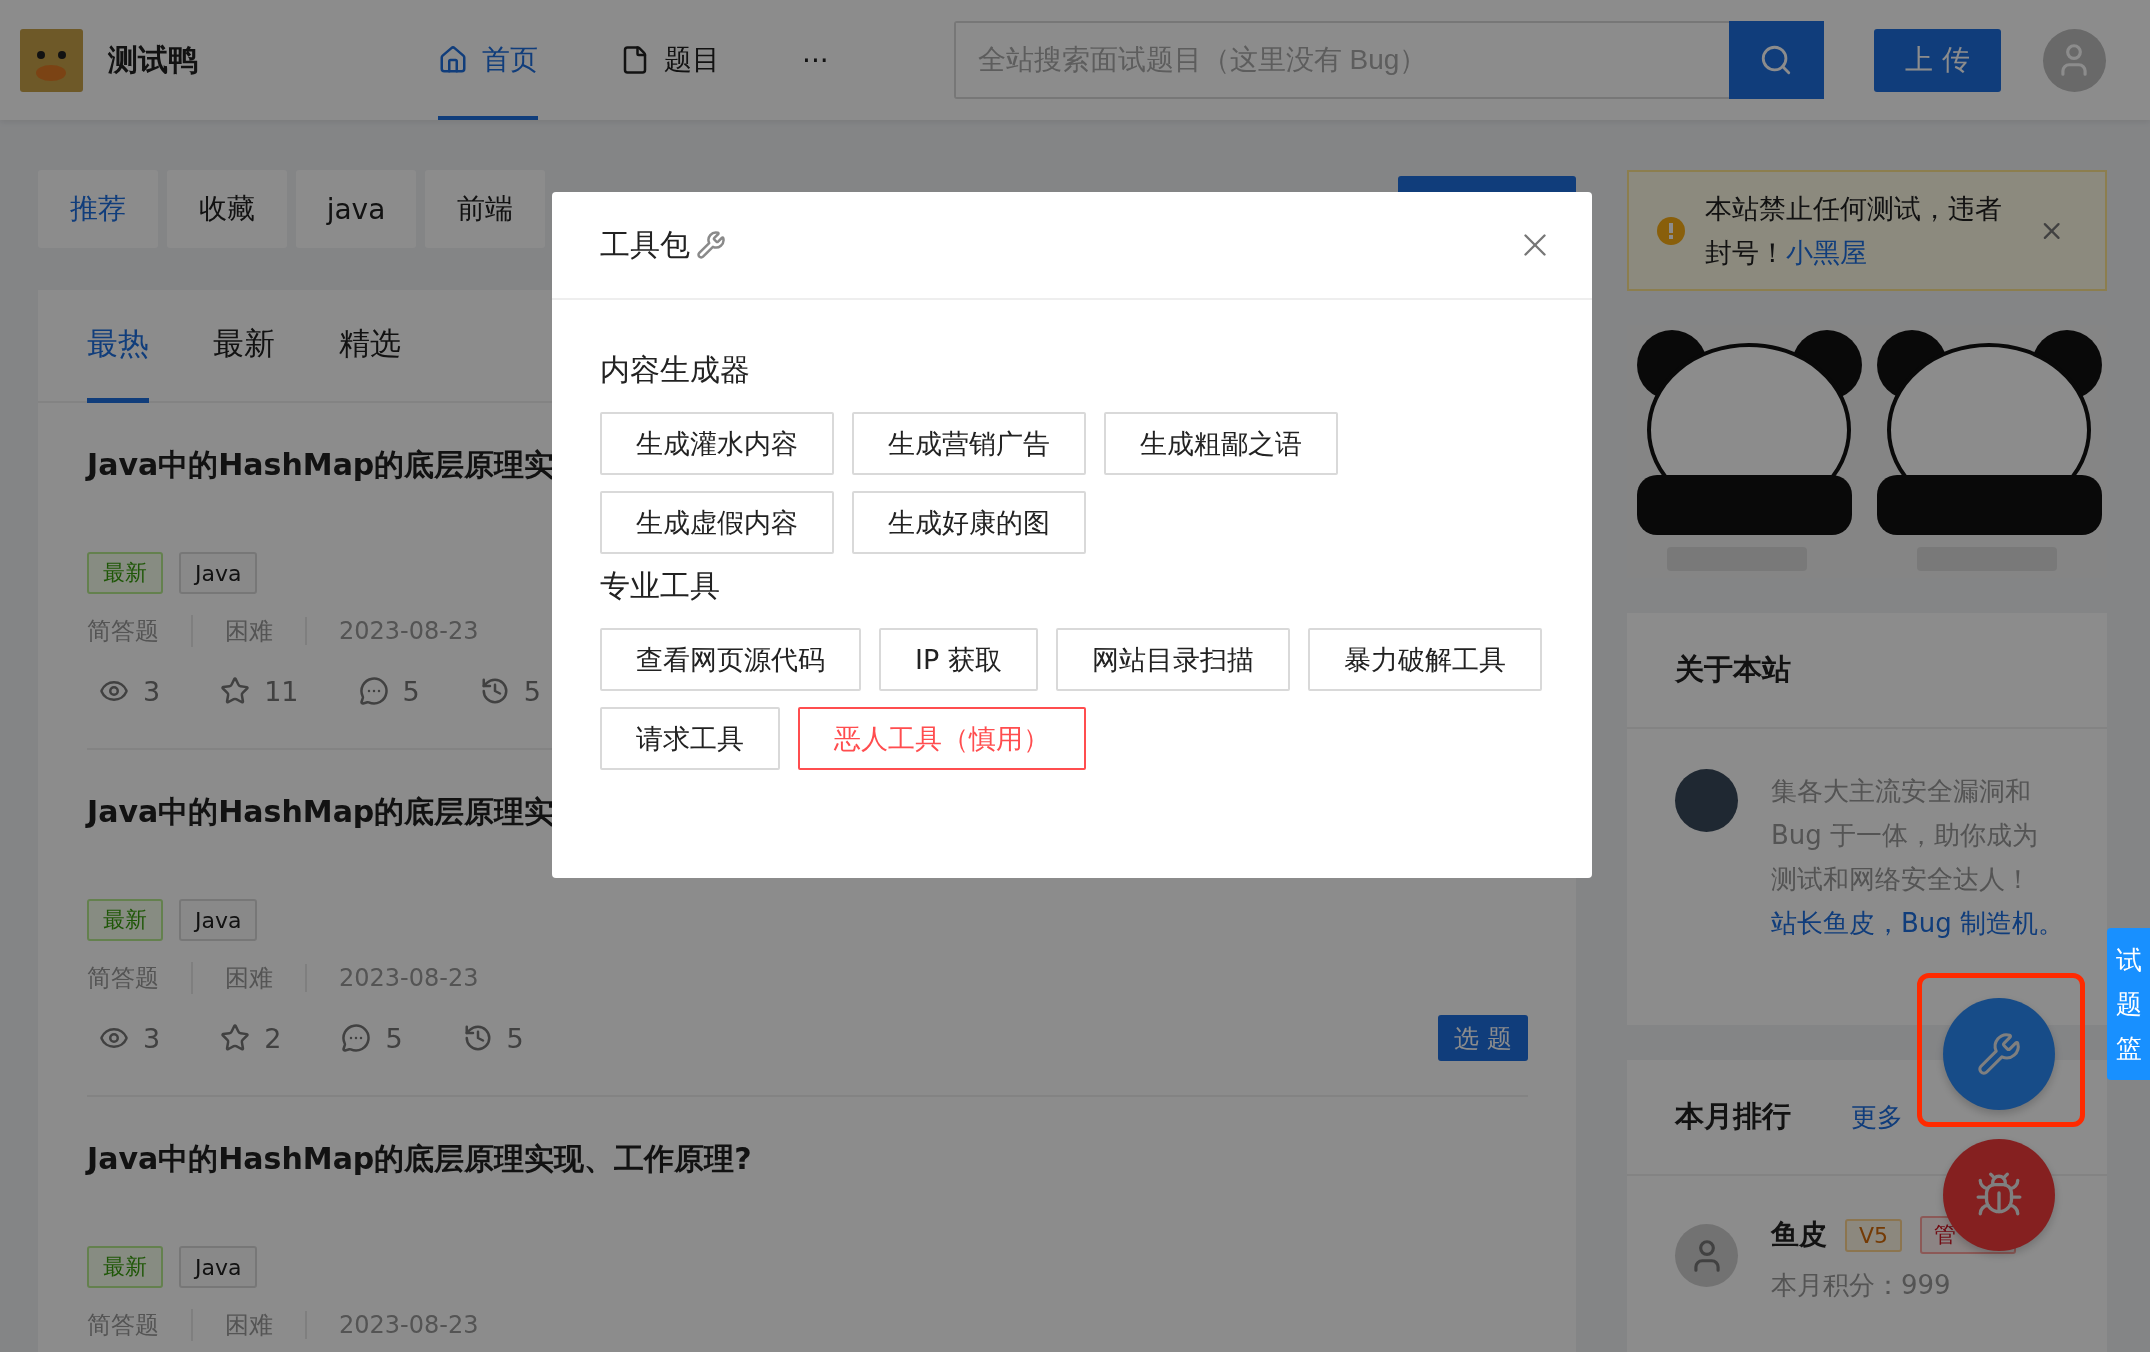 This screenshot has width=2150, height=1352. What do you see at coordinates (1861, 1285) in the screenshot?
I see `user-points: 本月积分：999` at bounding box center [1861, 1285].